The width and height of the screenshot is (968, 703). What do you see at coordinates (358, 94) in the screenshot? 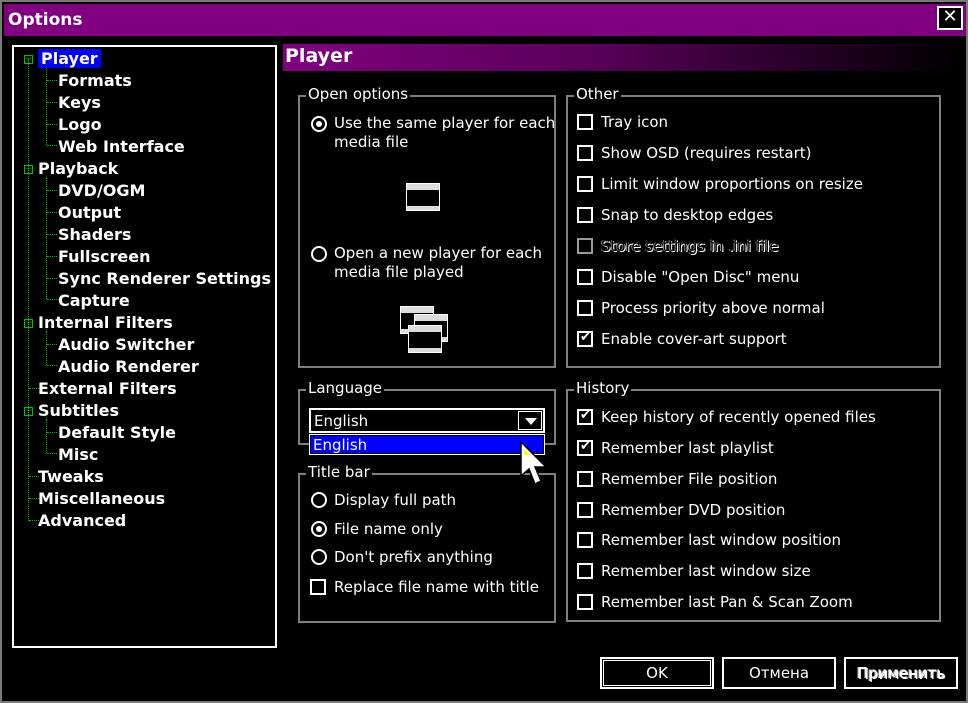
I see `open-options-legend: Open options` at bounding box center [358, 94].